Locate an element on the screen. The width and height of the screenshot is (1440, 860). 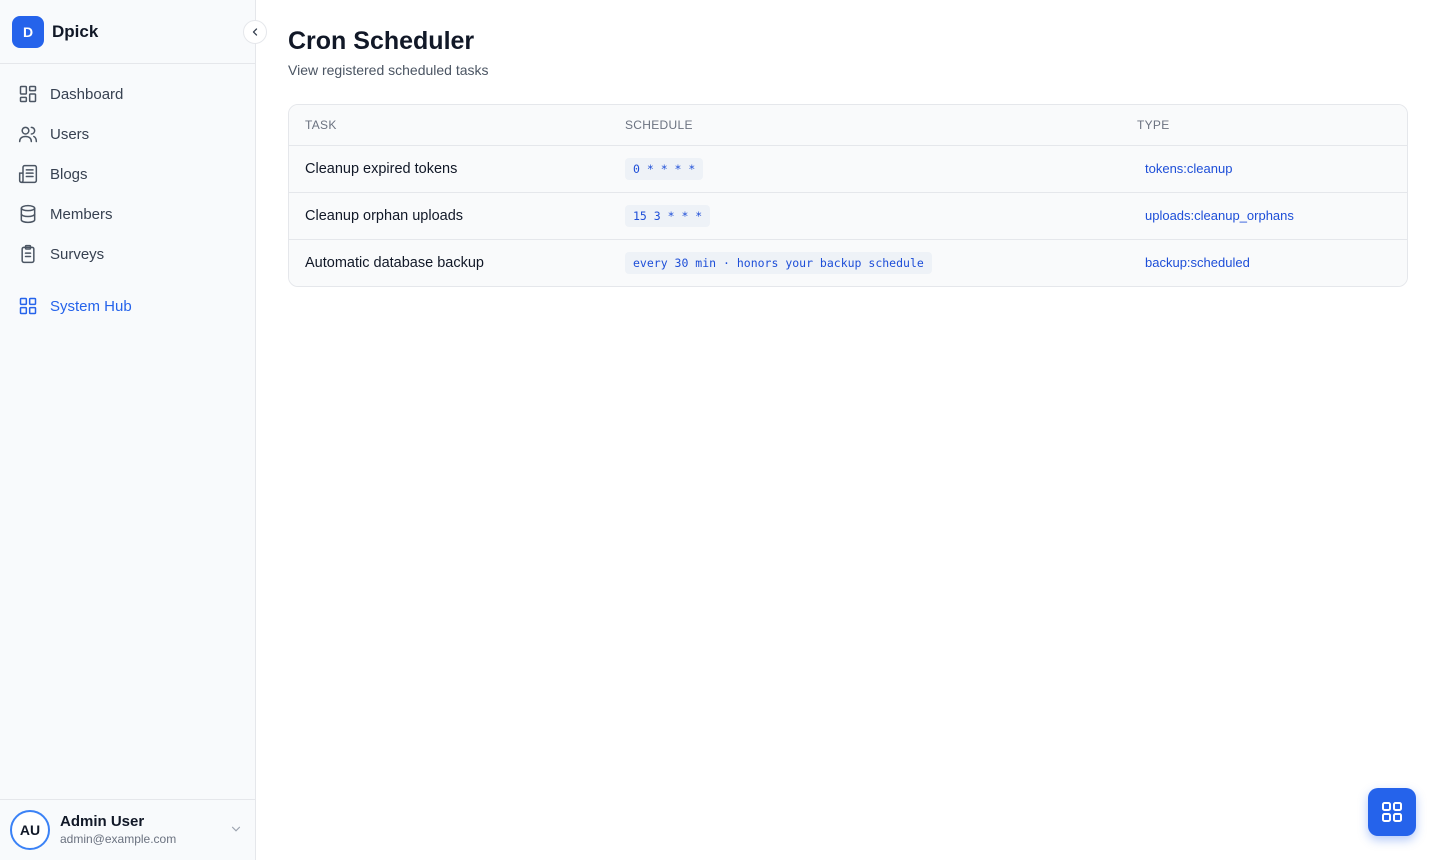
task-type: backup:scheduled is located at coordinates (1197, 262).